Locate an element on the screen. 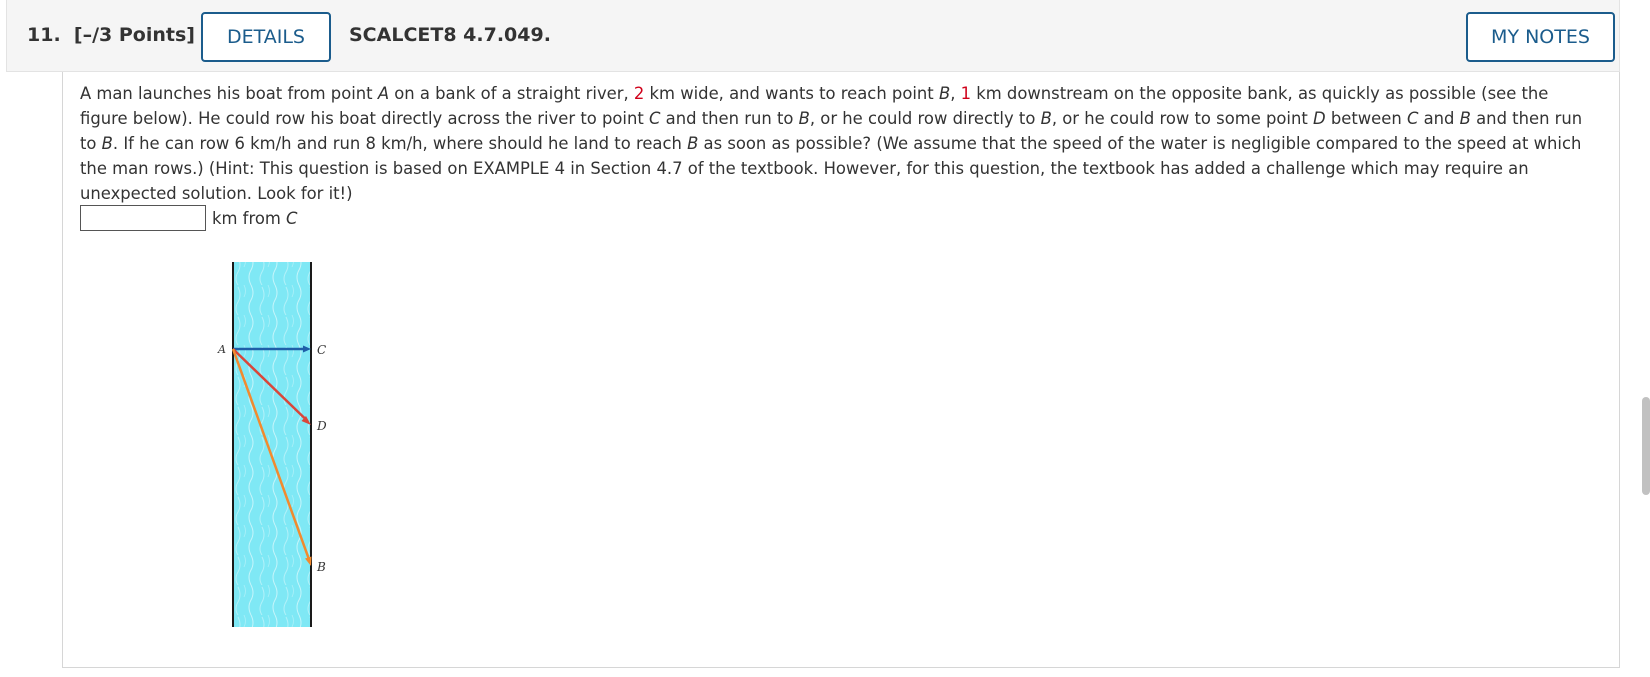 The height and width of the screenshot is (677, 1650). figure-label-a: A is located at coordinates (221, 349).